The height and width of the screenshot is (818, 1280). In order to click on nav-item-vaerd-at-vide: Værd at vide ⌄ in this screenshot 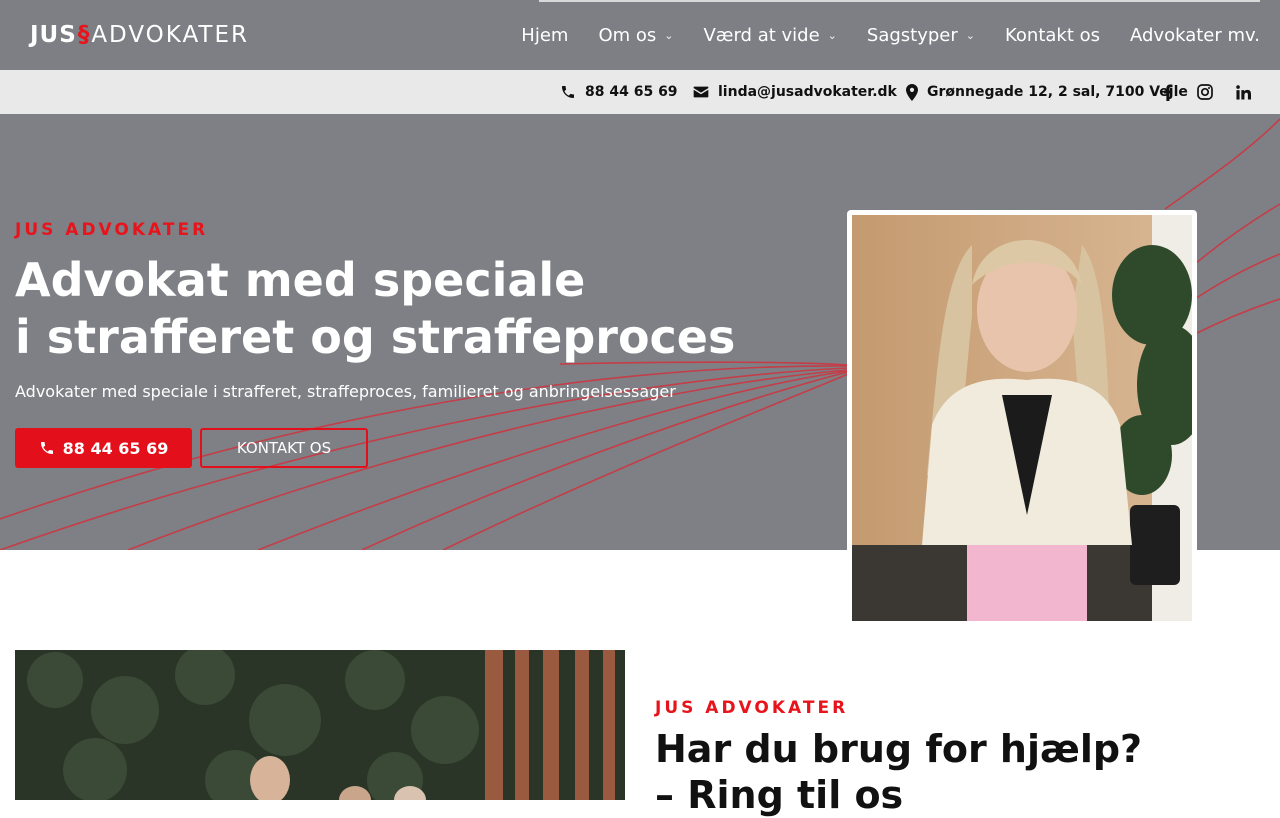, I will do `click(769, 35)`.